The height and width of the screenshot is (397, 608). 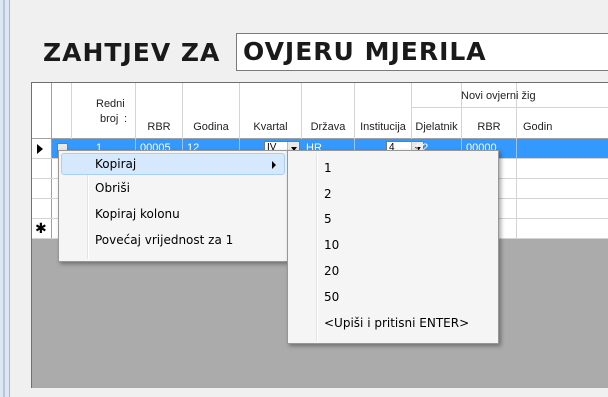 What do you see at coordinates (173, 240) in the screenshot?
I see `menu-item-povecaj-vrijednost: Povećaj vrijednost za 1` at bounding box center [173, 240].